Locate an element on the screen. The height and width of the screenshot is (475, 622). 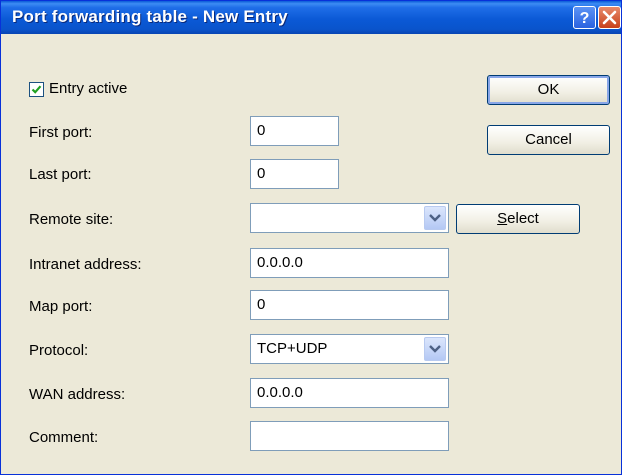
protocol-combobox: TCP+UDP is located at coordinates (349, 349).